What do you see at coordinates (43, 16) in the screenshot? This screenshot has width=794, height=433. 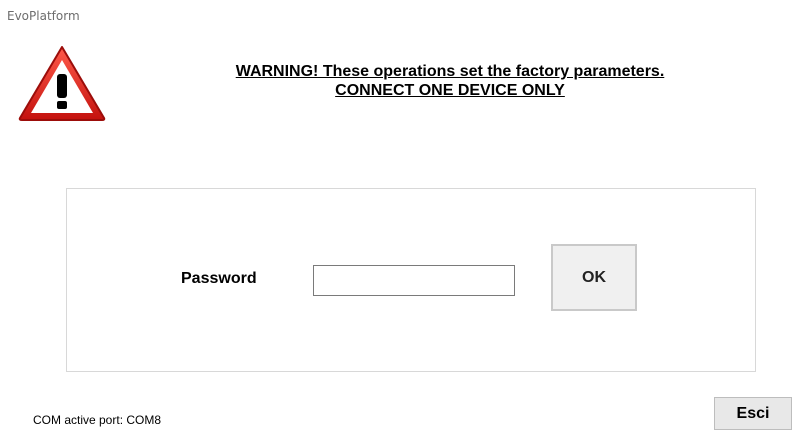 I see `window-title: EvoPlatform` at bounding box center [43, 16].